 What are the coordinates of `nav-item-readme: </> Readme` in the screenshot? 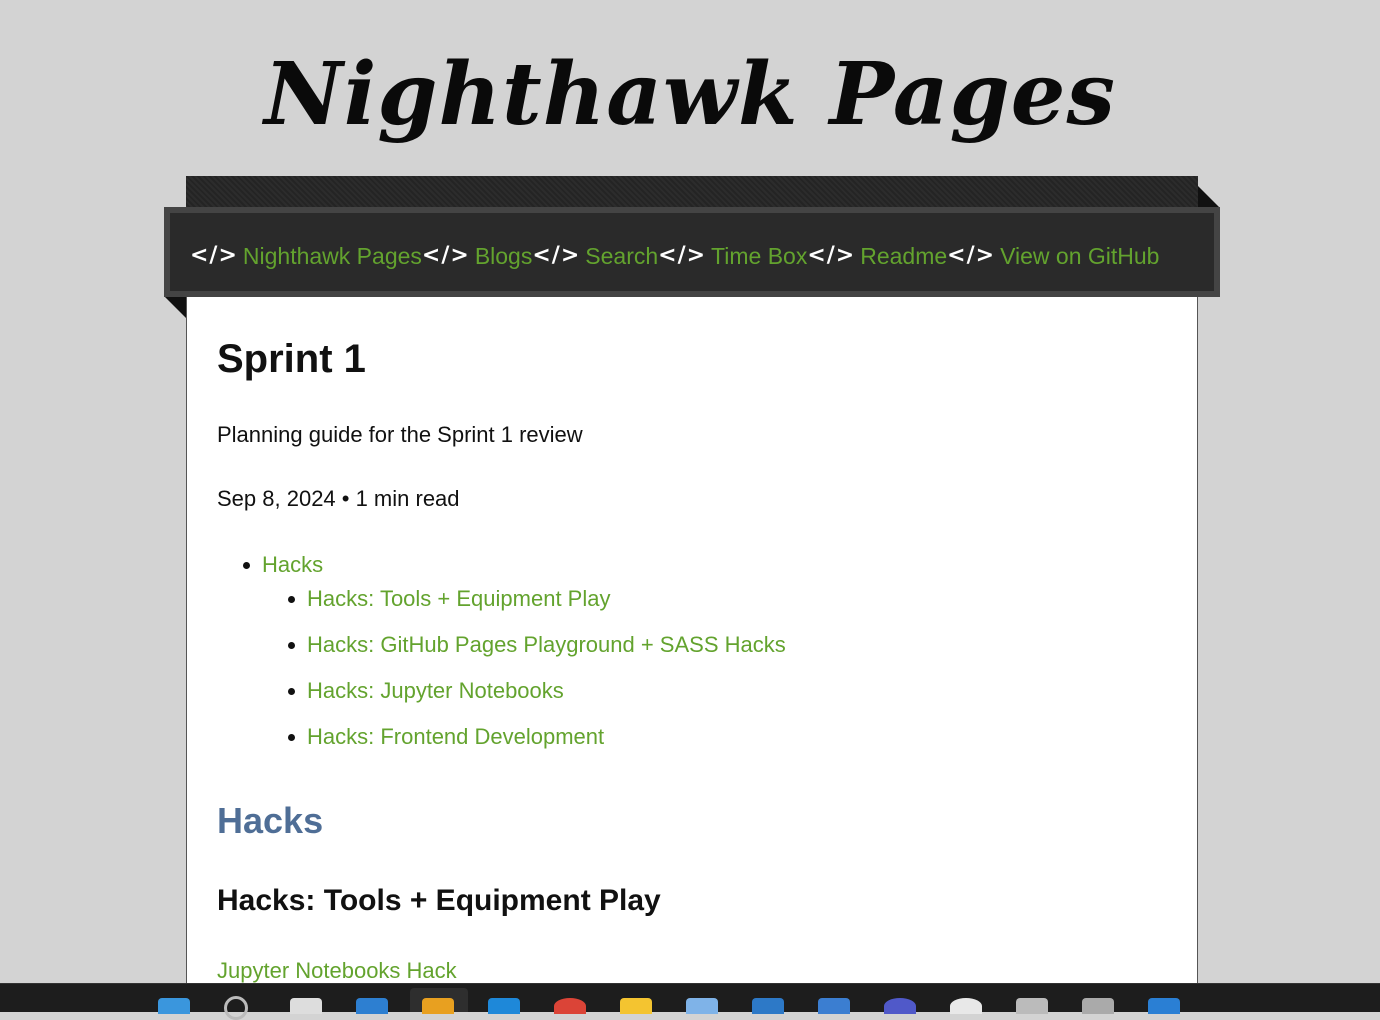 It's located at (877, 256).